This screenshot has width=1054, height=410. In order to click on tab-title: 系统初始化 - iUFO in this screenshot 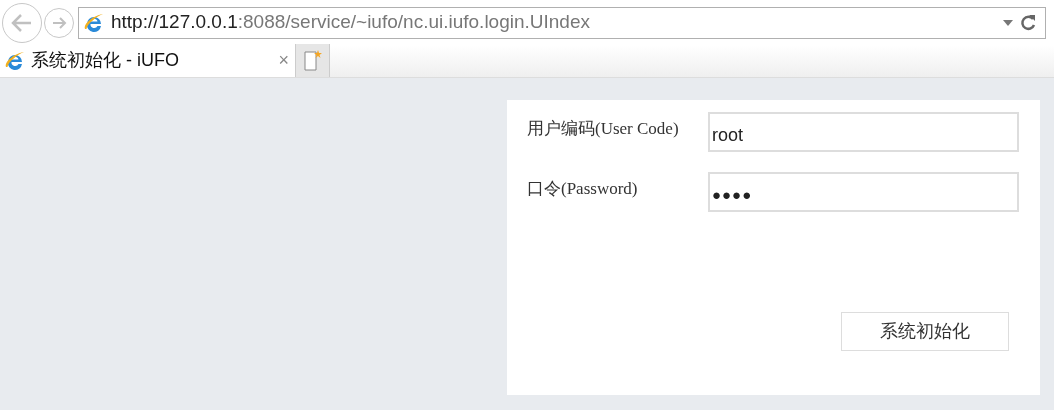, I will do `click(105, 60)`.